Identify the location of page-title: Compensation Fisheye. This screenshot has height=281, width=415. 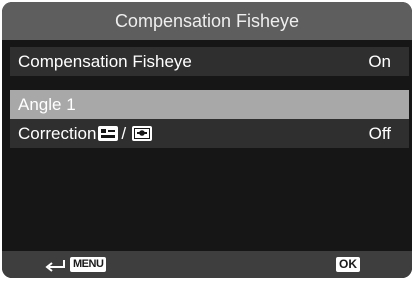
(207, 20).